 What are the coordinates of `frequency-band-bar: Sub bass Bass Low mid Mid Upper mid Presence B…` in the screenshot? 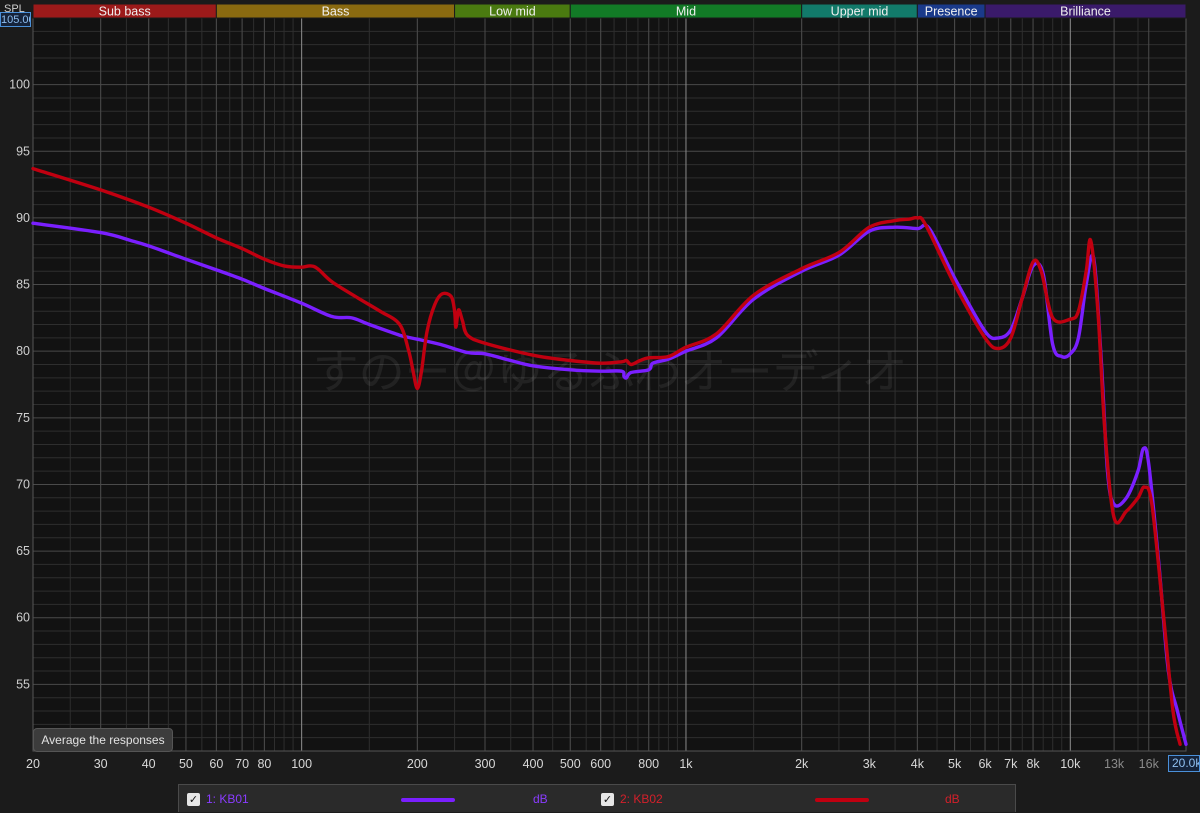 It's located at (609, 11).